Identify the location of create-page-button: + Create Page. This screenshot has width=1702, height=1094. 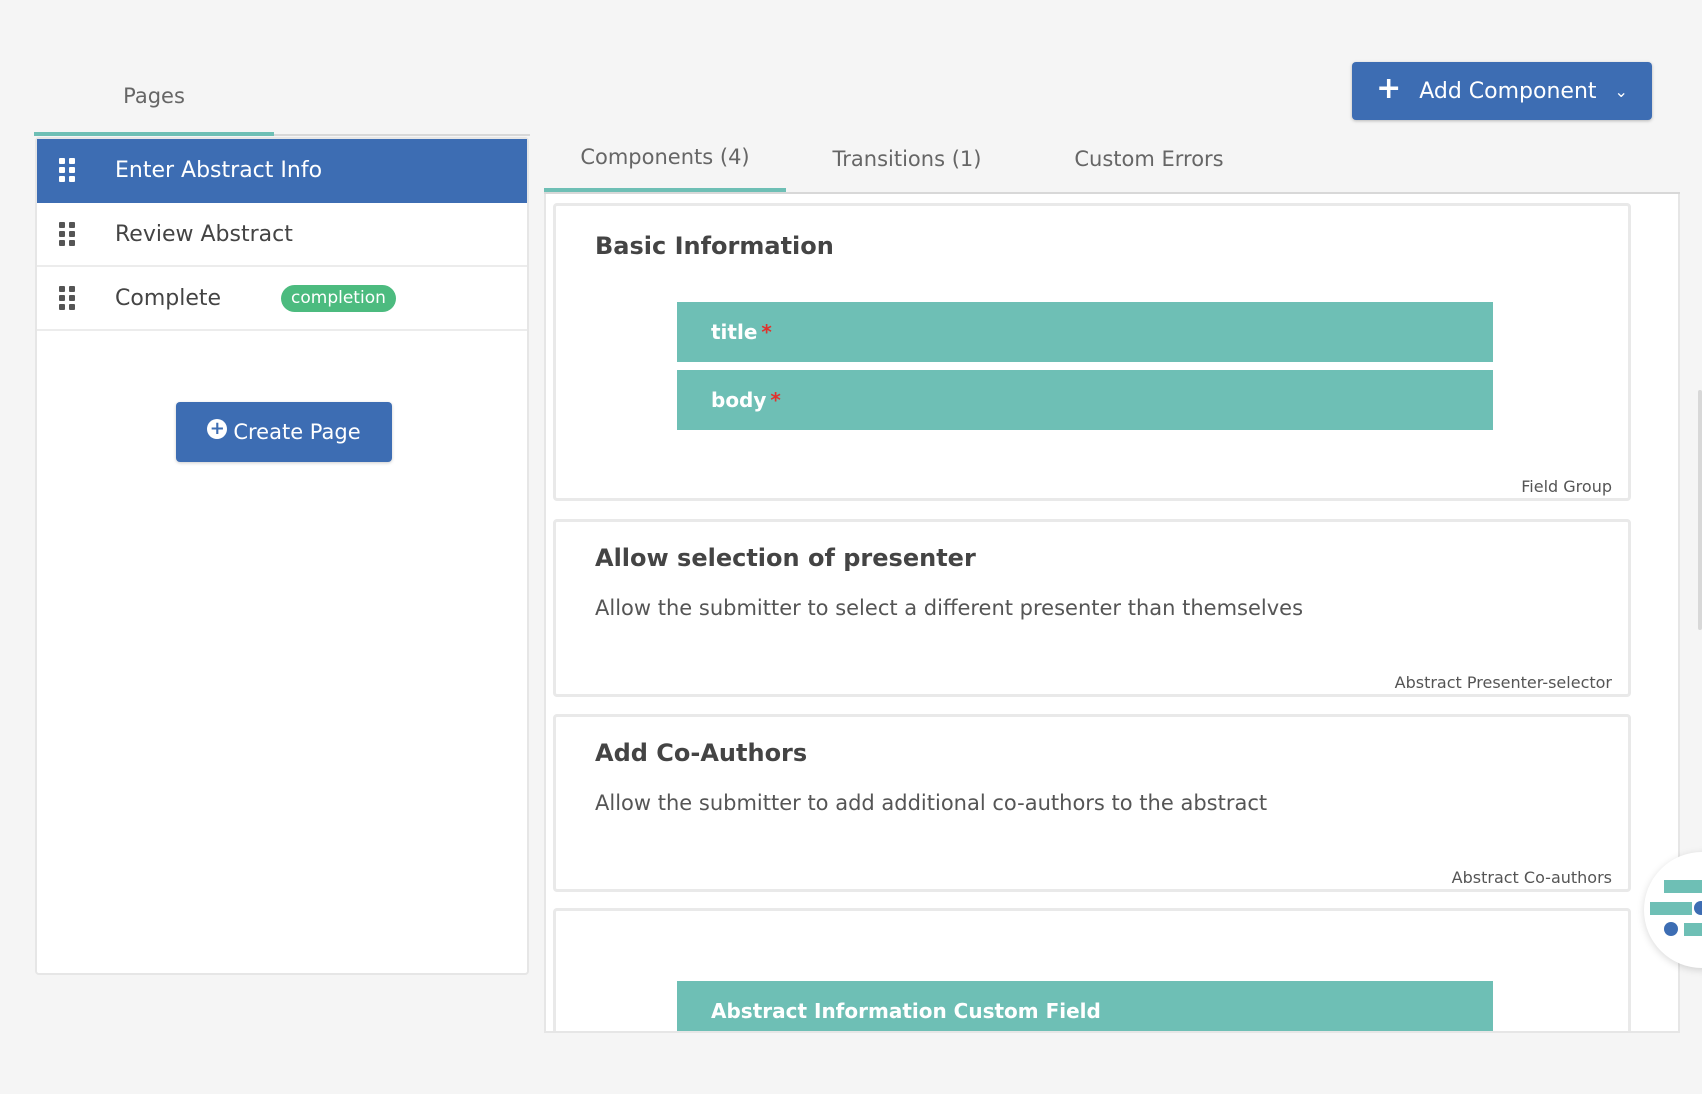
(284, 432).